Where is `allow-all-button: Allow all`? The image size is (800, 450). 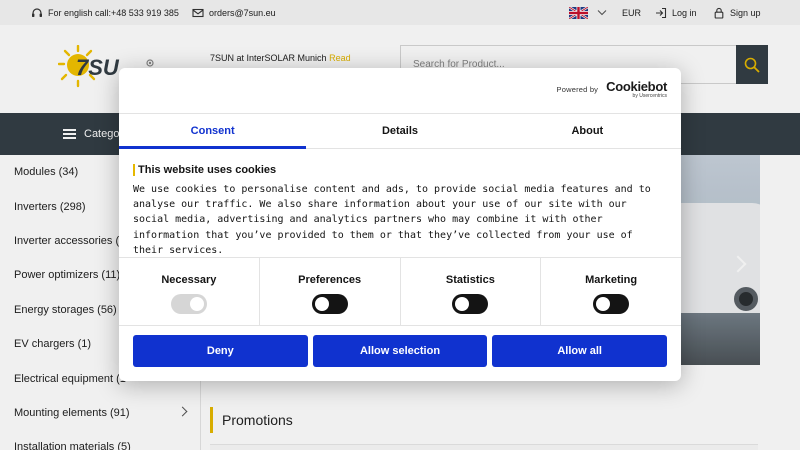 allow-all-button: Allow all is located at coordinates (580, 351).